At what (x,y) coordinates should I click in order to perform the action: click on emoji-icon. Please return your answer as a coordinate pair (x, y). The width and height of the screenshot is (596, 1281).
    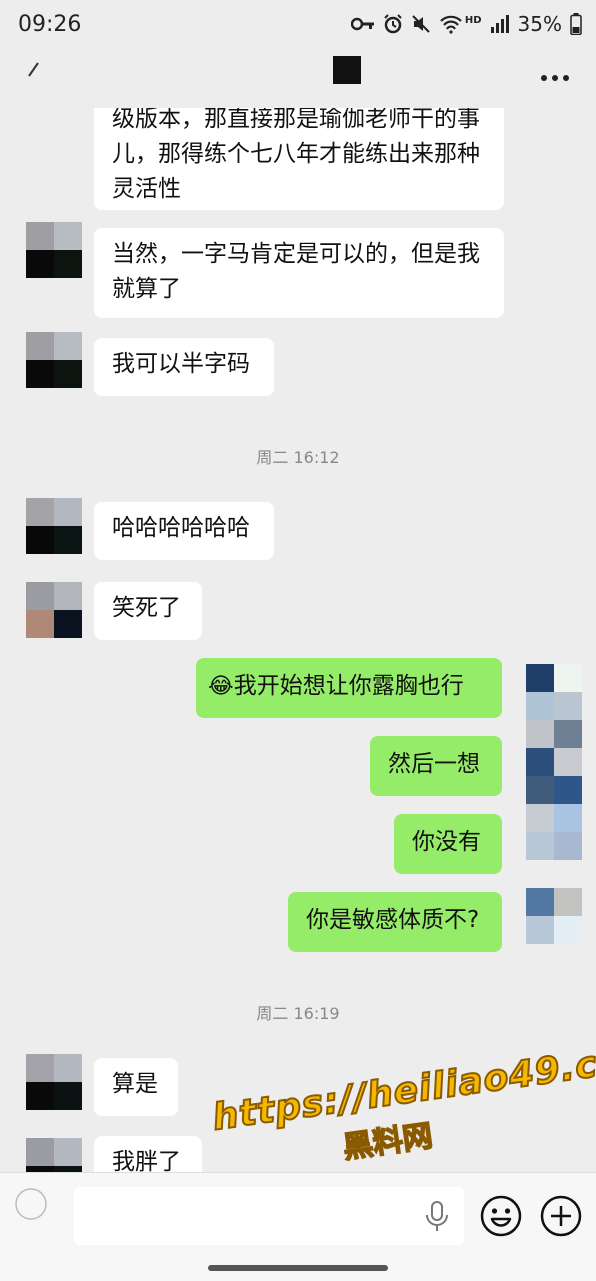
    Looking at the image, I should click on (501, 1216).